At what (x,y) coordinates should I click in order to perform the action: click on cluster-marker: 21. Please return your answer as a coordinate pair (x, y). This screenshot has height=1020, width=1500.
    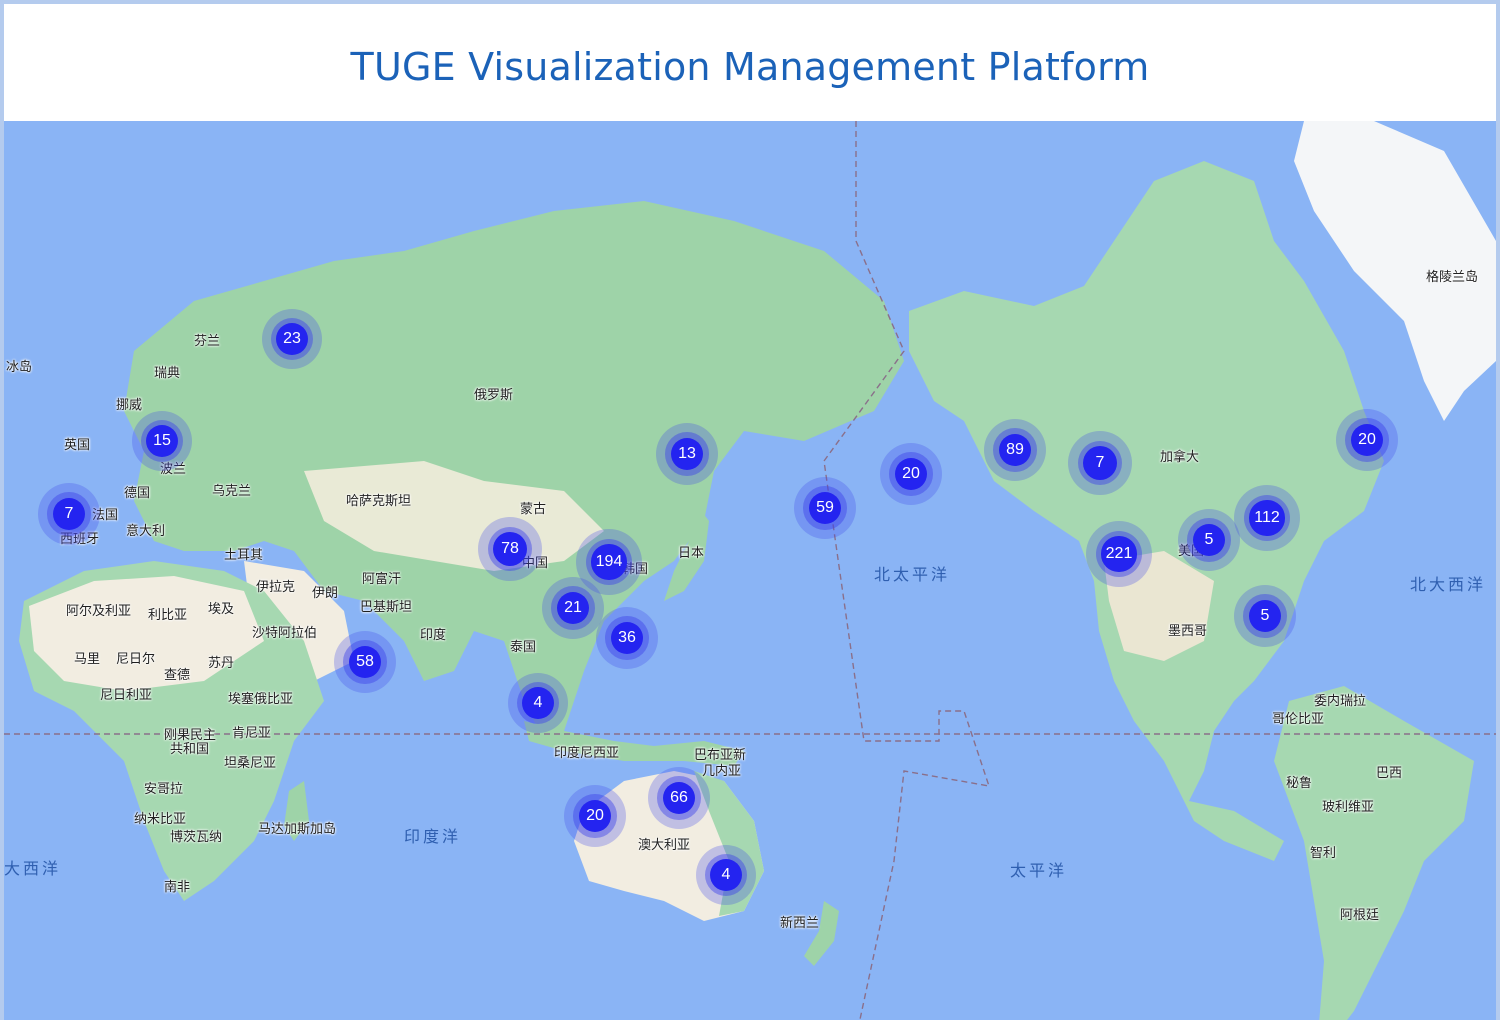
    Looking at the image, I should click on (573, 608).